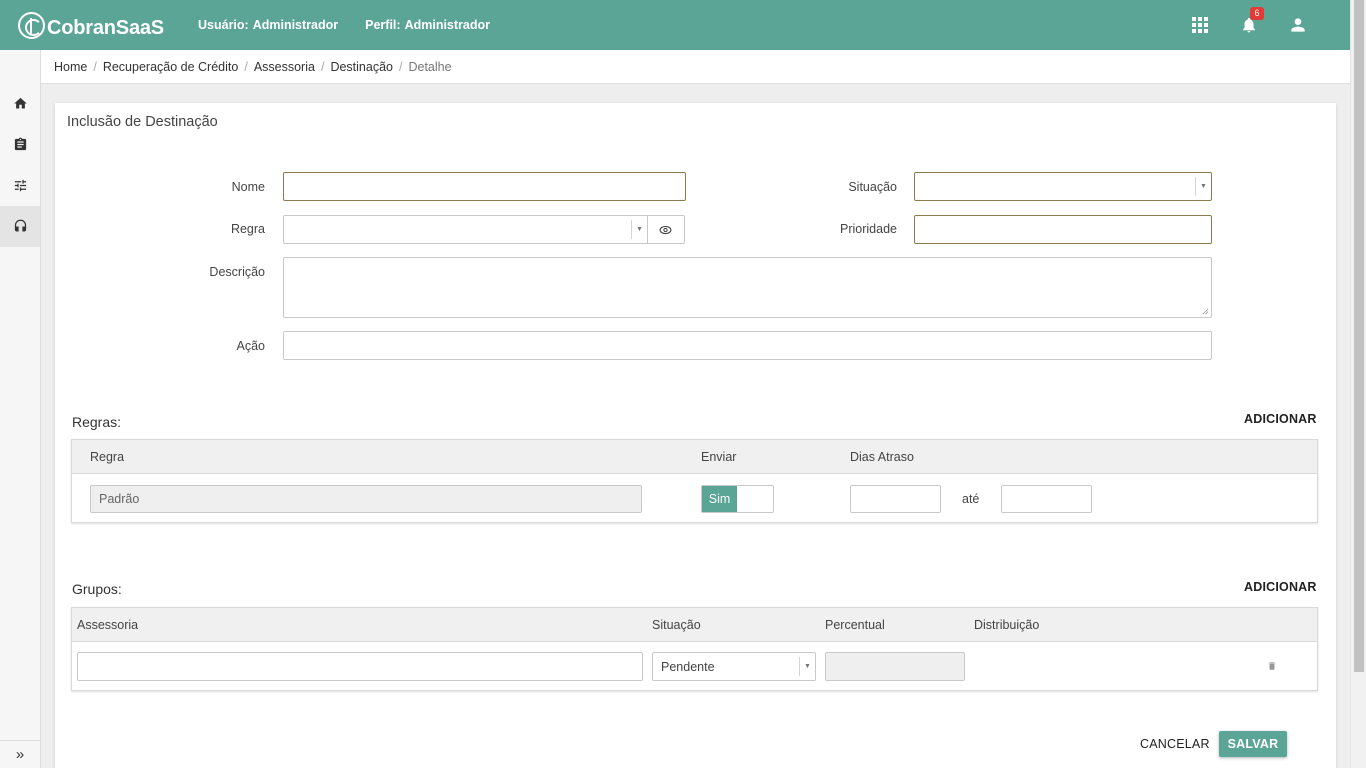  Describe the element at coordinates (70, 67) in the screenshot. I see `breadcrumb-home: Home` at that location.